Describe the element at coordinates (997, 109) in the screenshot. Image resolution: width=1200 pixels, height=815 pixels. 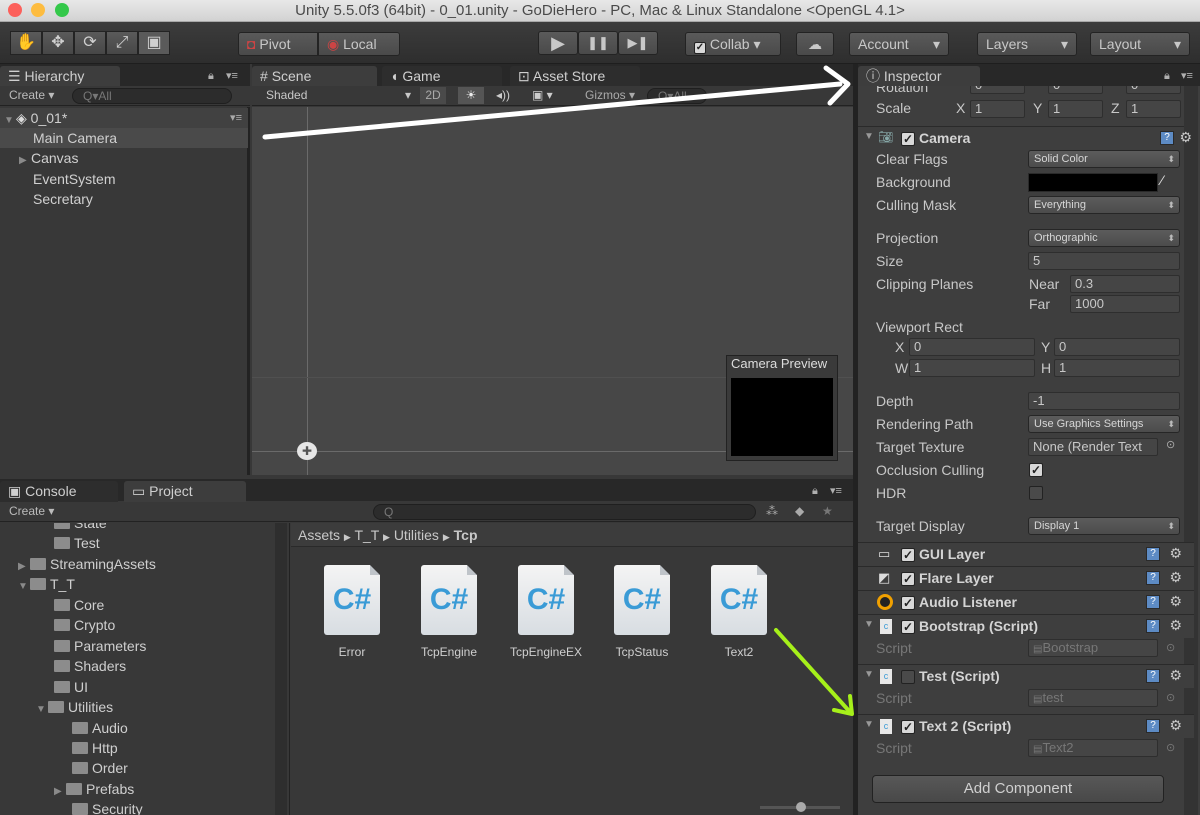
I see `scale-x-field: 1` at that location.